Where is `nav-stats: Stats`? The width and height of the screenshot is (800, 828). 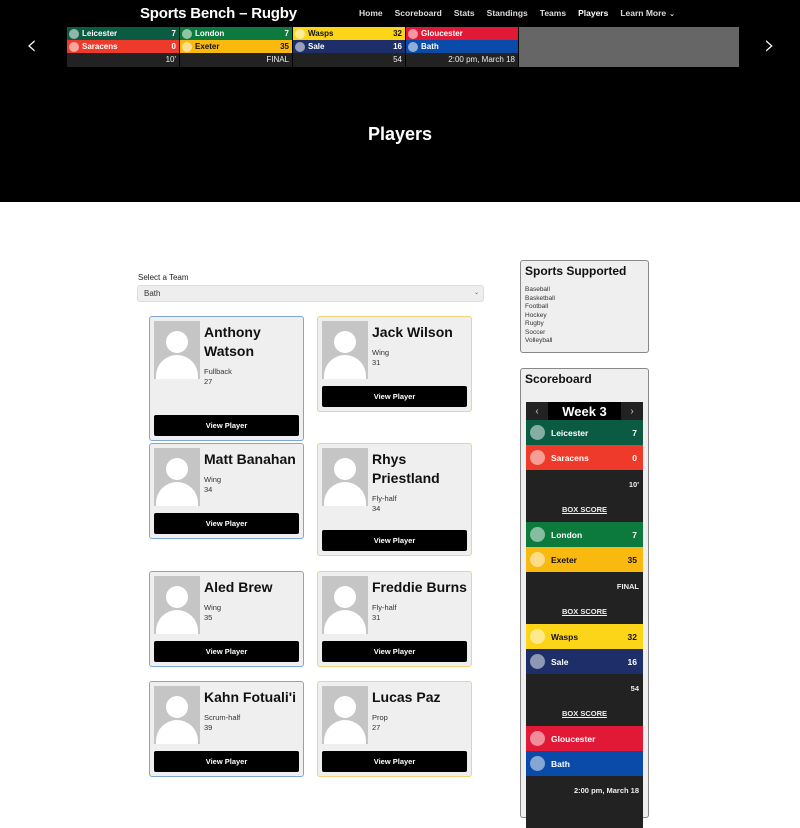 nav-stats: Stats is located at coordinates (464, 13).